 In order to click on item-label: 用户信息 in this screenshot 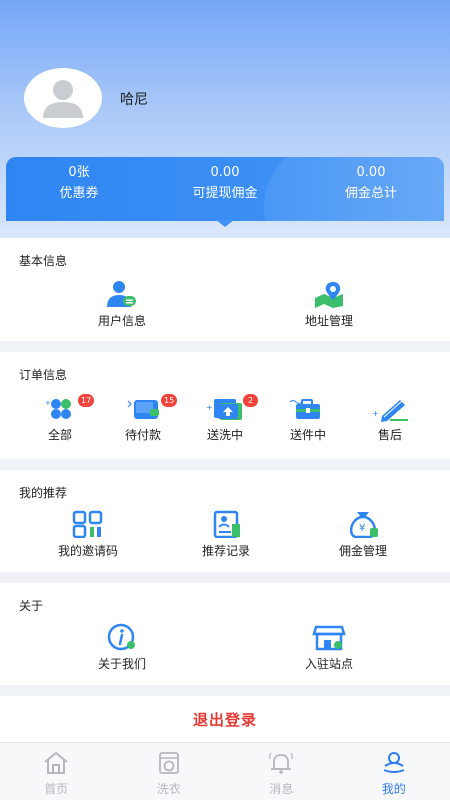, I will do `click(121, 321)`.